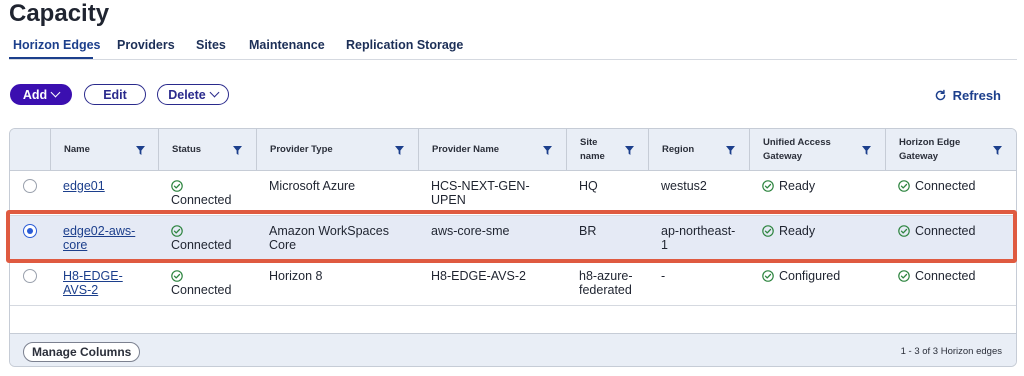 The image size is (1024, 376). I want to click on refresh-label: Refresh, so click(976, 95).